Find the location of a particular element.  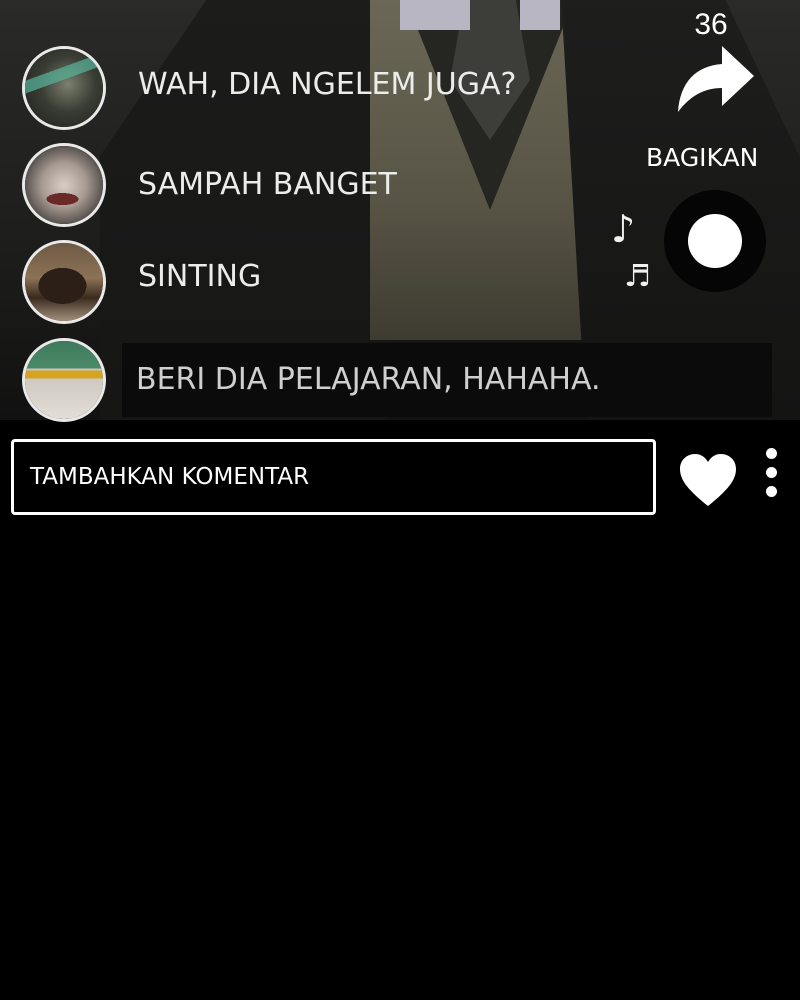

music-disc-center is located at coordinates (715, 241).